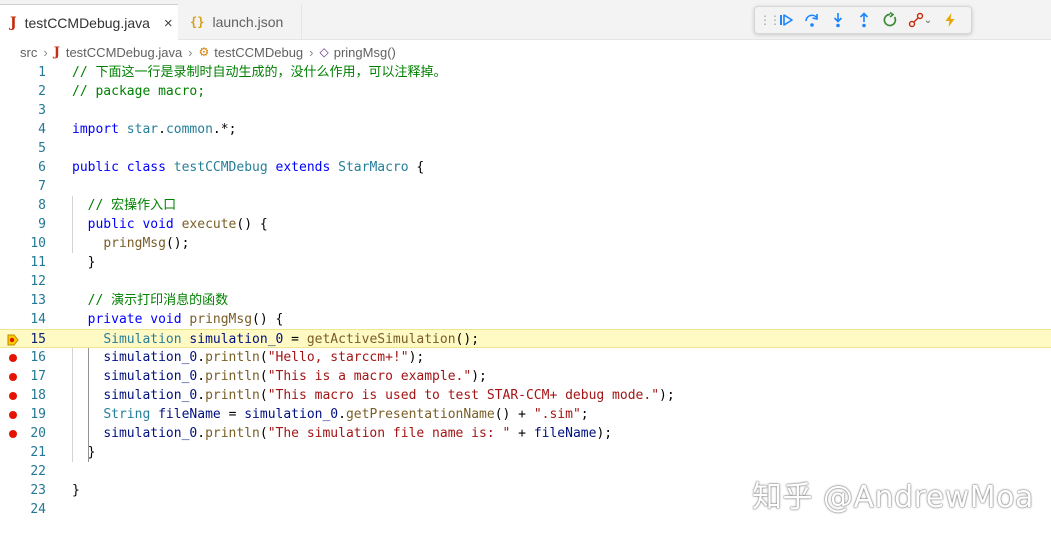 The image size is (1051, 534). I want to click on step-over-icon, so click(811, 20).